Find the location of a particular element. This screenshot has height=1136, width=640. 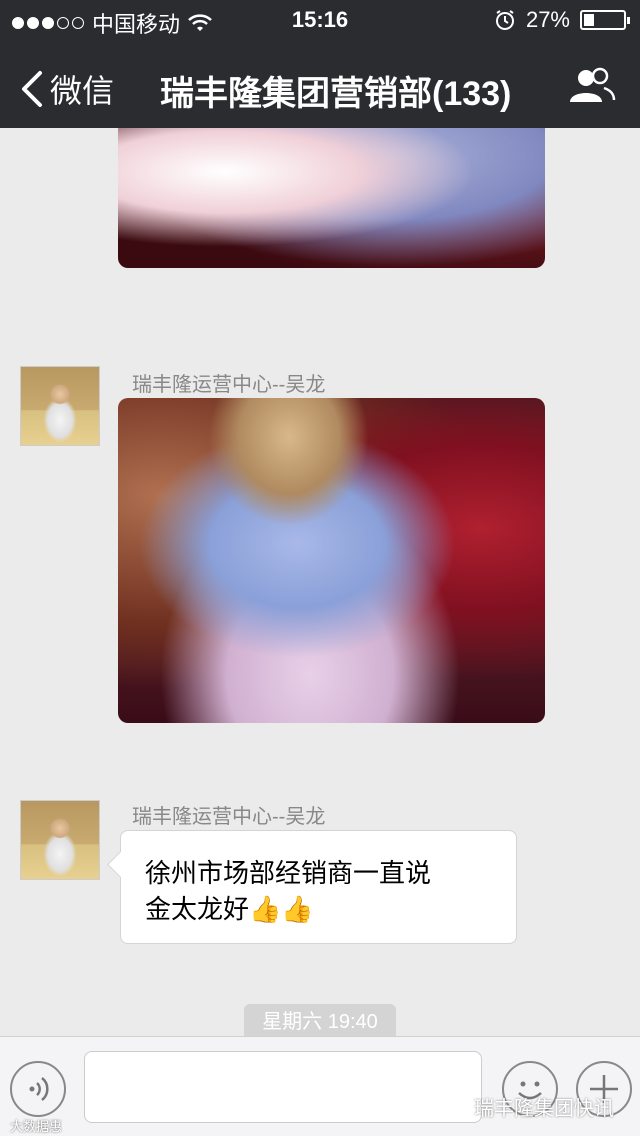

image-message is located at coordinates (331, 198).